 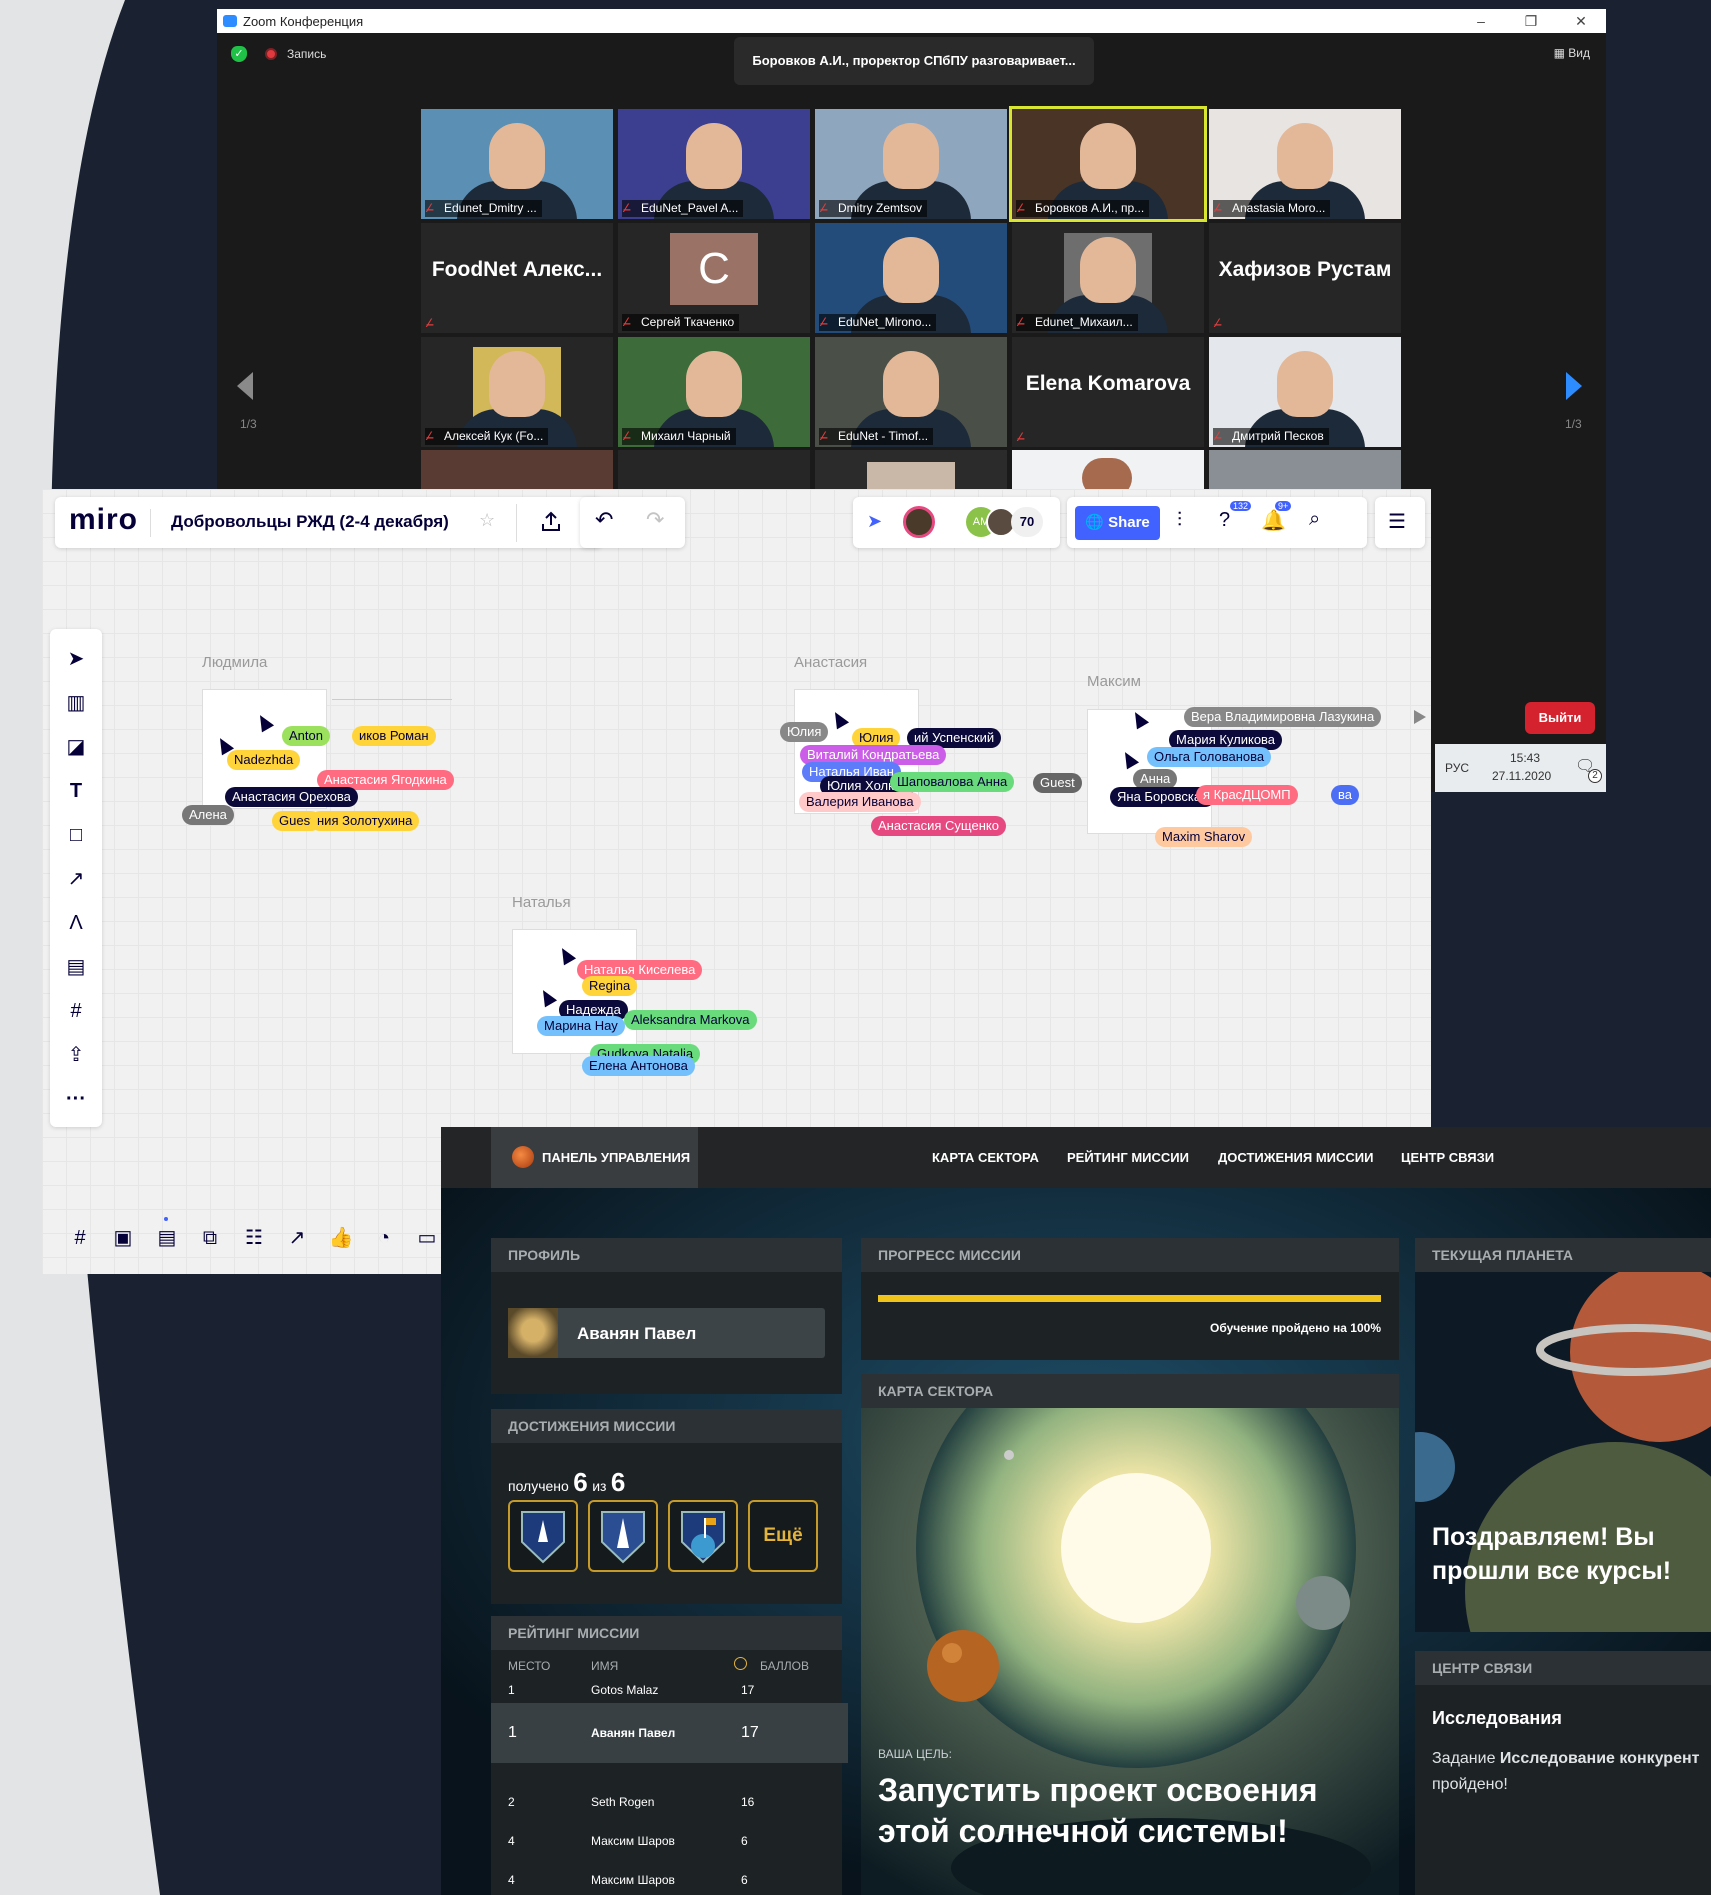 What do you see at coordinates (1595, 776) in the screenshot?
I see `notification-badge: 2` at bounding box center [1595, 776].